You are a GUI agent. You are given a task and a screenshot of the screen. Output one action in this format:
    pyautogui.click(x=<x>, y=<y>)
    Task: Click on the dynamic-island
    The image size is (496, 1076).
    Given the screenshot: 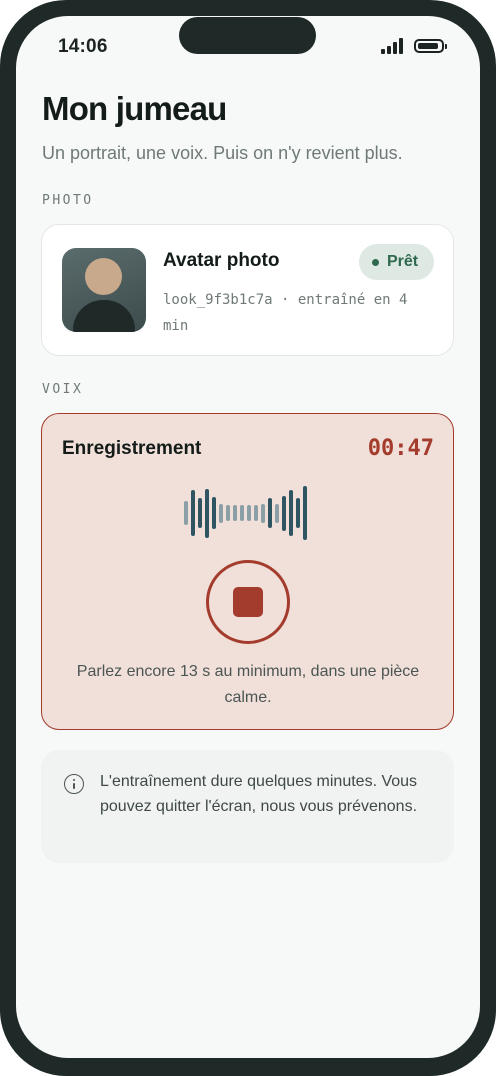 What is the action you would take?
    pyautogui.click(x=247, y=35)
    